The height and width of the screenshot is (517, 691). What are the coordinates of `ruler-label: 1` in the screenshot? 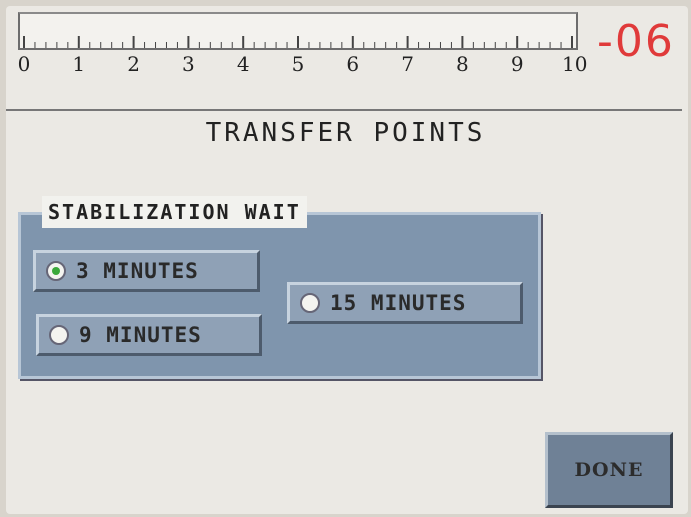 It's located at (79, 64).